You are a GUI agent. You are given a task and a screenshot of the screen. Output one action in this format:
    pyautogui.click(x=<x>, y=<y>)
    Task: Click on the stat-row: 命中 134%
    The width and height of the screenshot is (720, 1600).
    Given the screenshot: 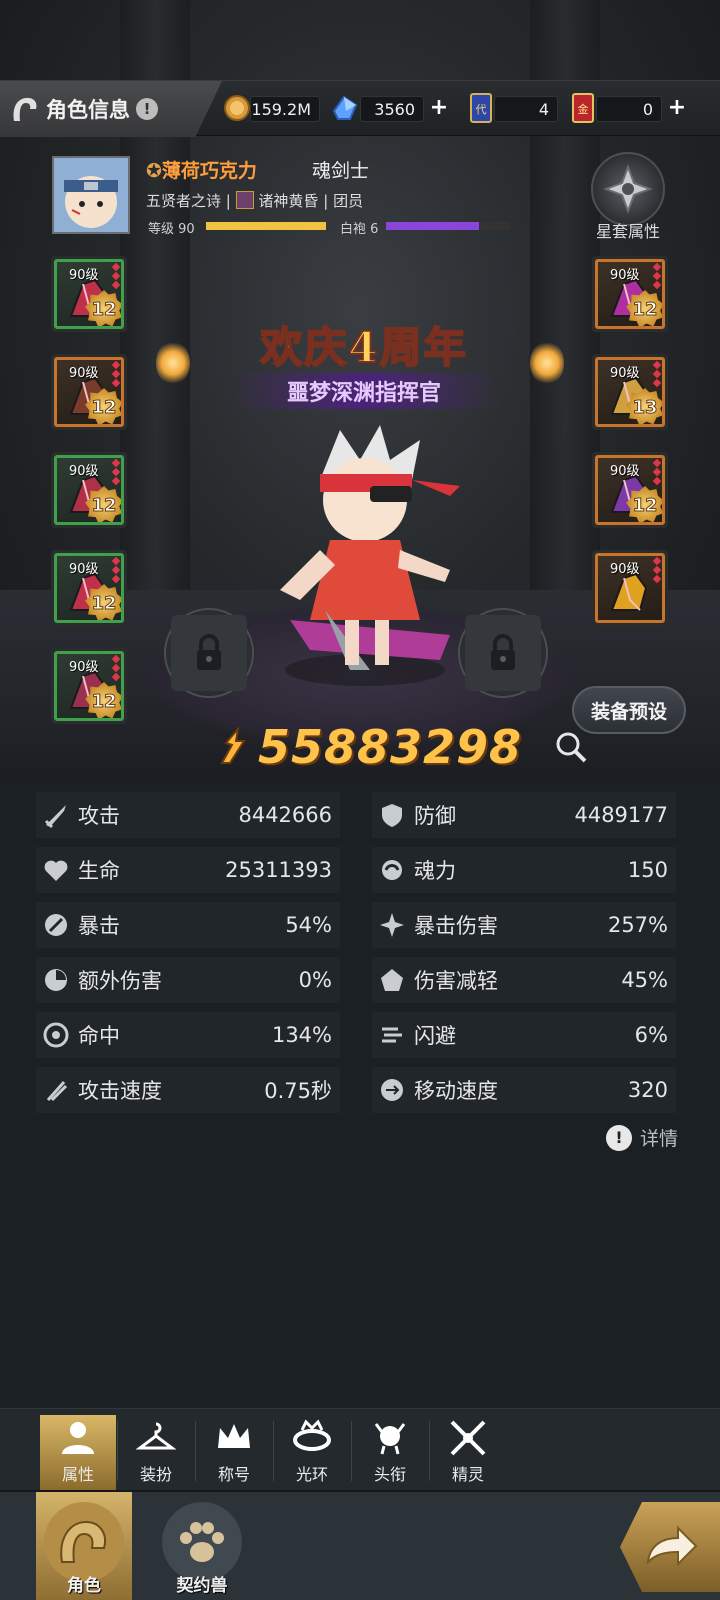 What is the action you would take?
    pyautogui.click(x=188, y=1035)
    